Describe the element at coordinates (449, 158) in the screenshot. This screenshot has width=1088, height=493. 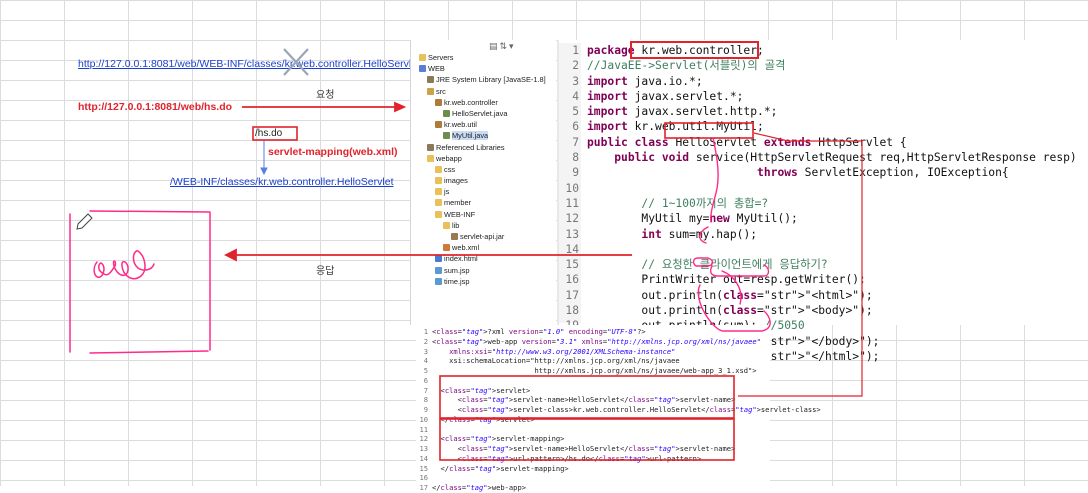
I see `tree-item-label: webapp` at that location.